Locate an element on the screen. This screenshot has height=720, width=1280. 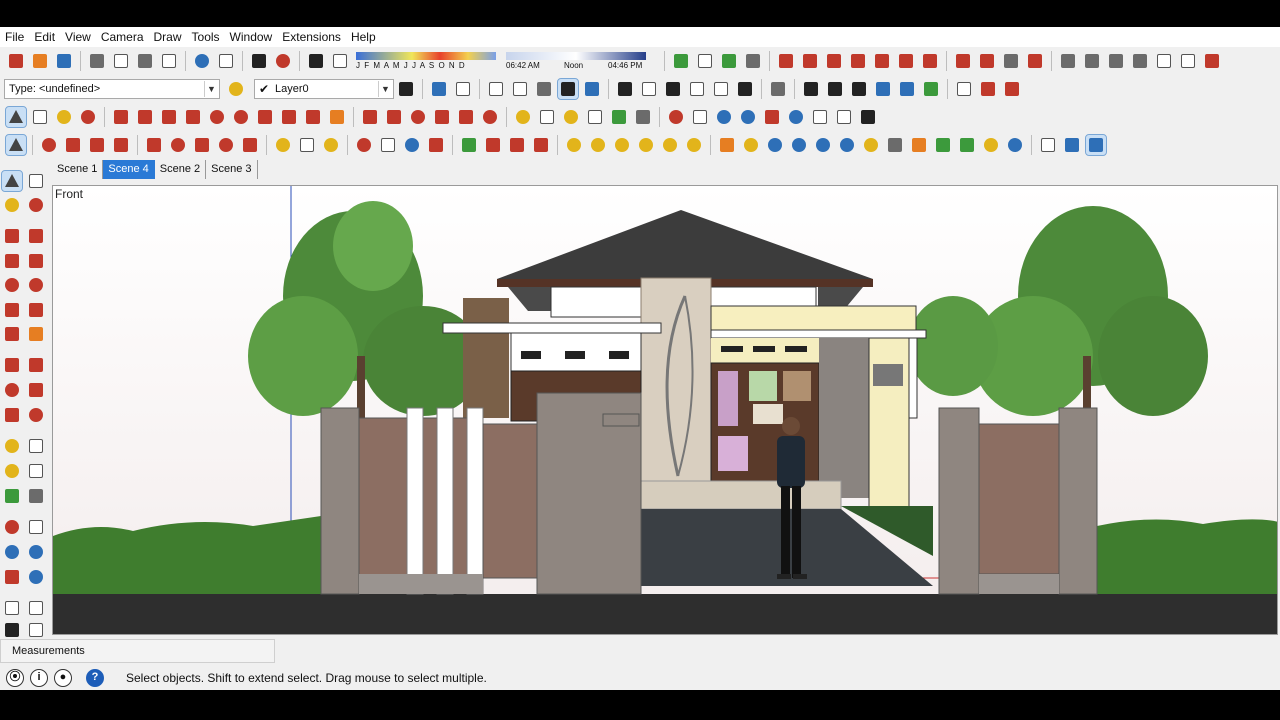
ruby-4-button is located at coordinates (541, 145).